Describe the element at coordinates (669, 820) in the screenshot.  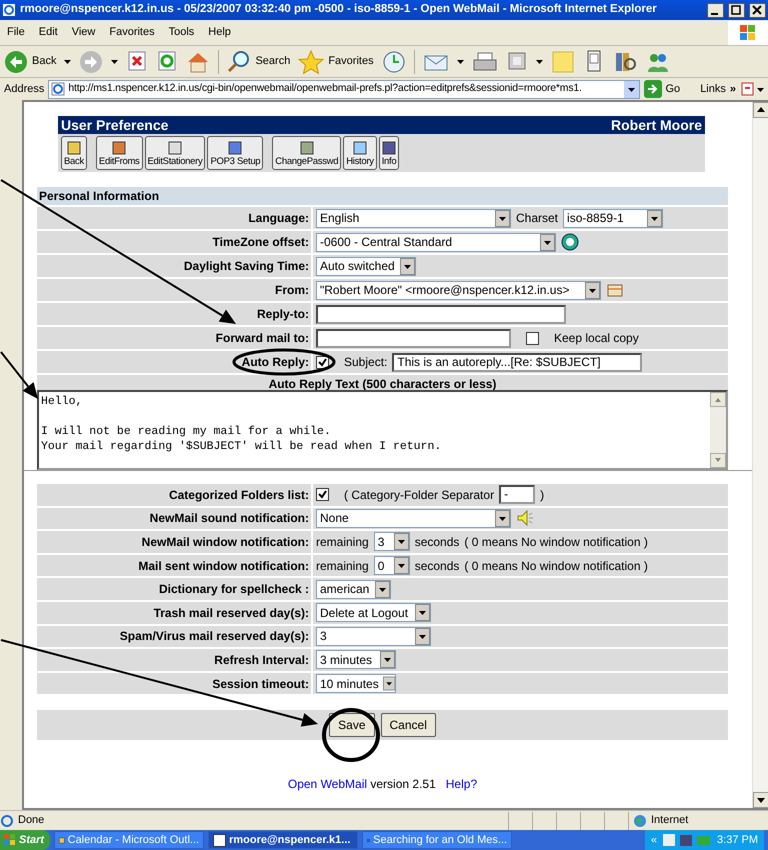
I see `zone-text: Internet` at that location.